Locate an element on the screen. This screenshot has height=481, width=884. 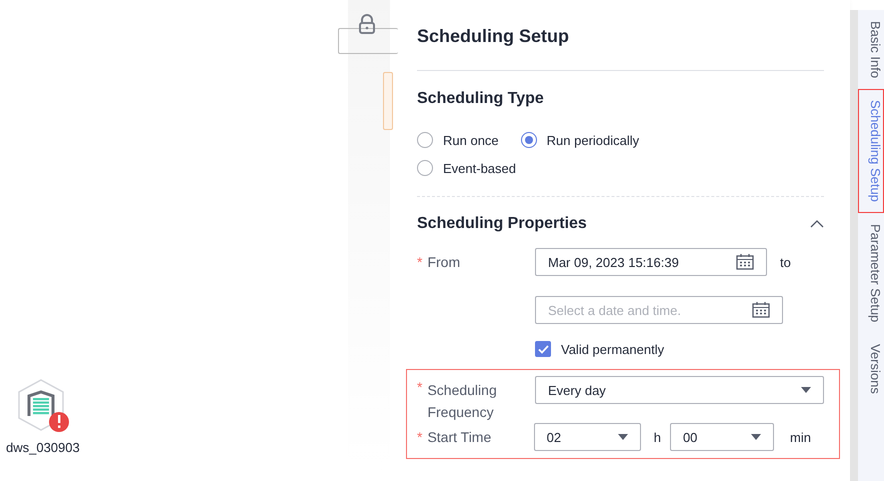
radio-option: Run once is located at coordinates (458, 140).